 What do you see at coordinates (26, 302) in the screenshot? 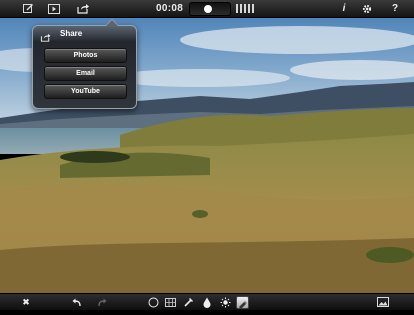
I see `close-icon: ✖` at bounding box center [26, 302].